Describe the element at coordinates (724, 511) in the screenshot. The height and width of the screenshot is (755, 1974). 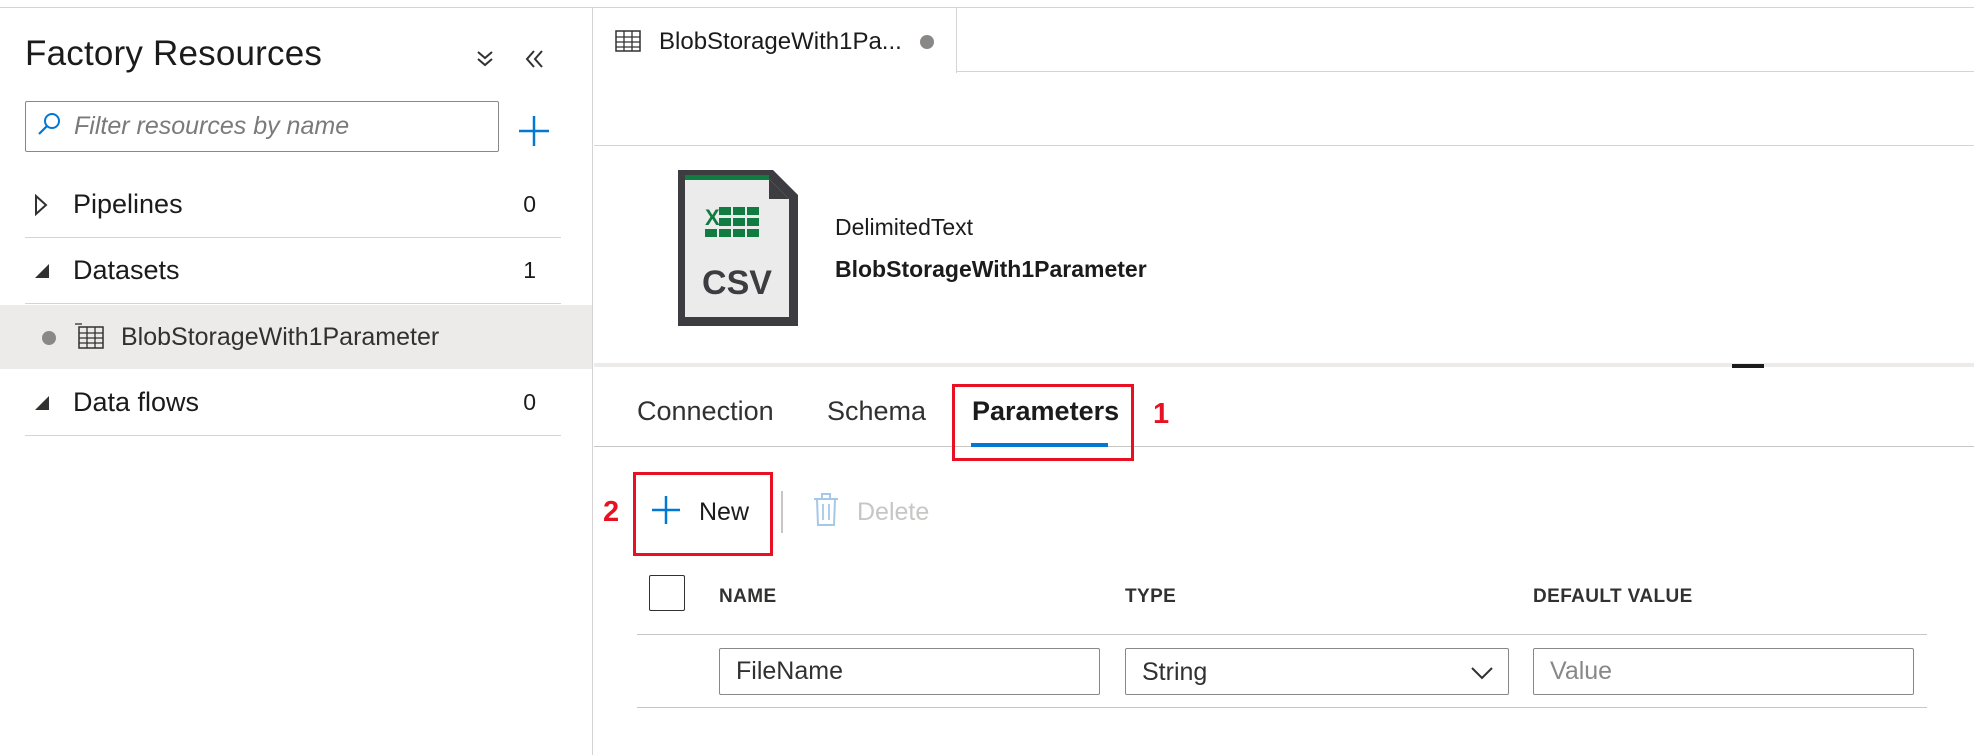
I see `new-button-label: New` at that location.